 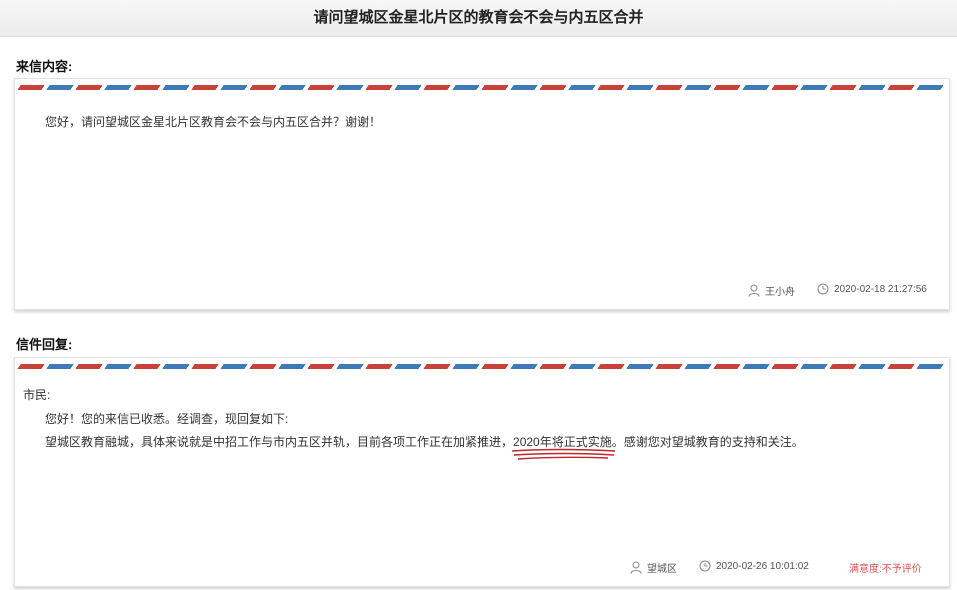 I want to click on reply-line-2-end: 。感谢您对望城教育的支持和关注。, so click(x=707, y=442).